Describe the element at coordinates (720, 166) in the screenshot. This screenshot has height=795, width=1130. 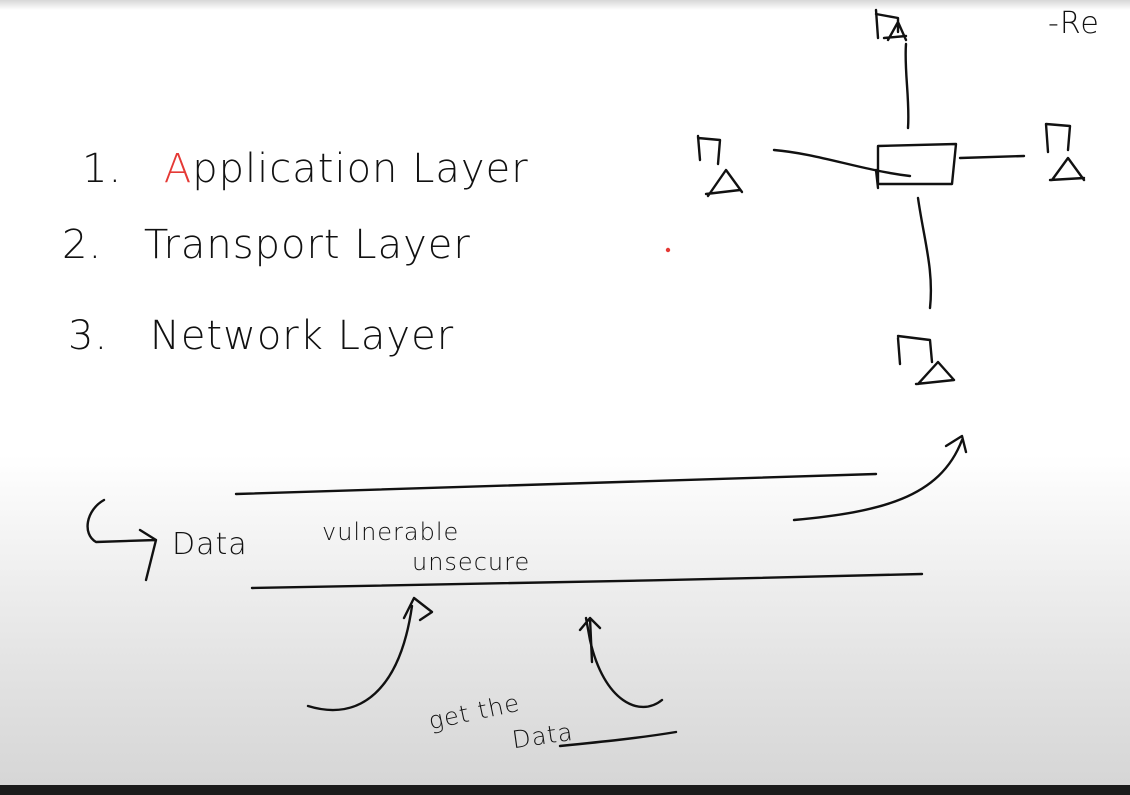
I see `device-left-icon` at that location.